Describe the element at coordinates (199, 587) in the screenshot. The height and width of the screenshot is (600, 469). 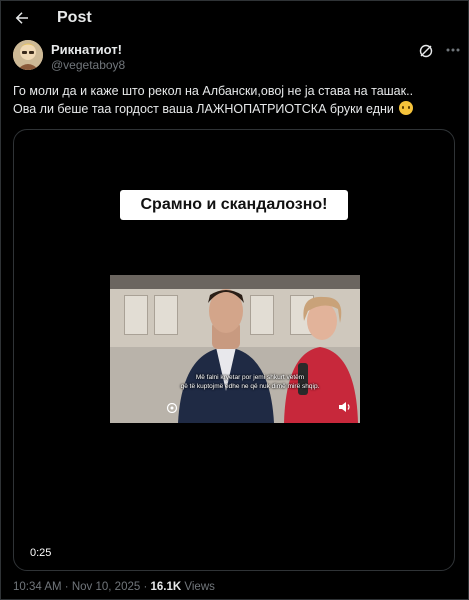
I see `views-label: Views` at that location.